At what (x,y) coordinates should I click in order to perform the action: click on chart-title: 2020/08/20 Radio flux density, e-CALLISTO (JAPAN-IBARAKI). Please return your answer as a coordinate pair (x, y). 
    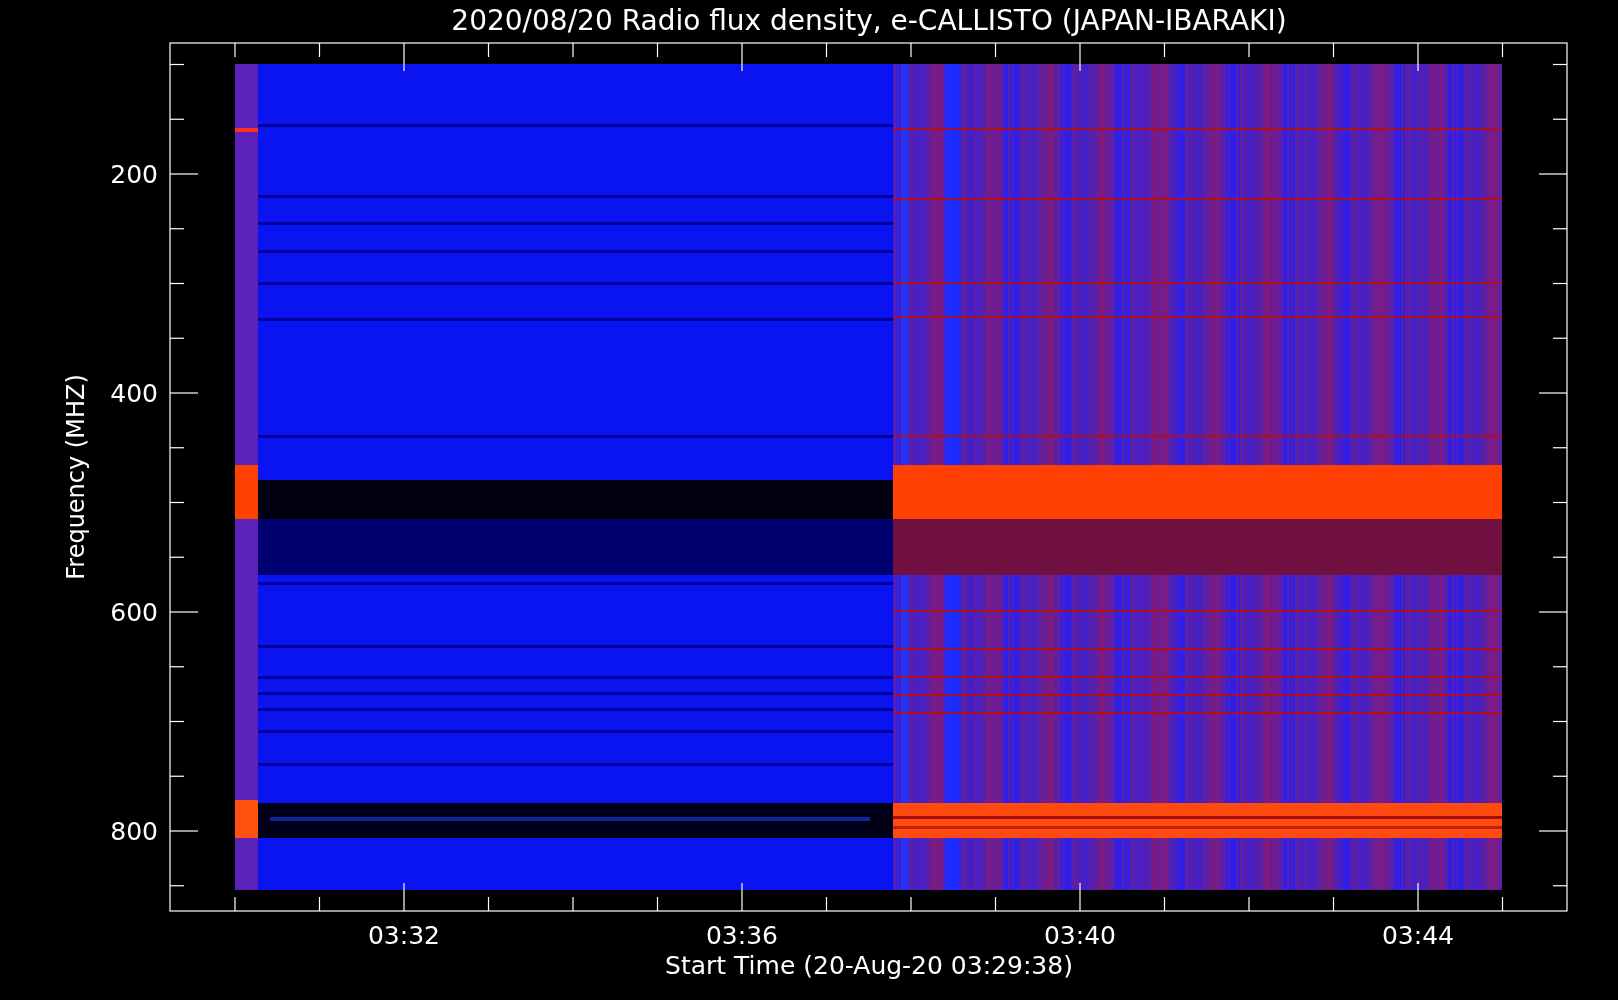
    Looking at the image, I should click on (869, 20).